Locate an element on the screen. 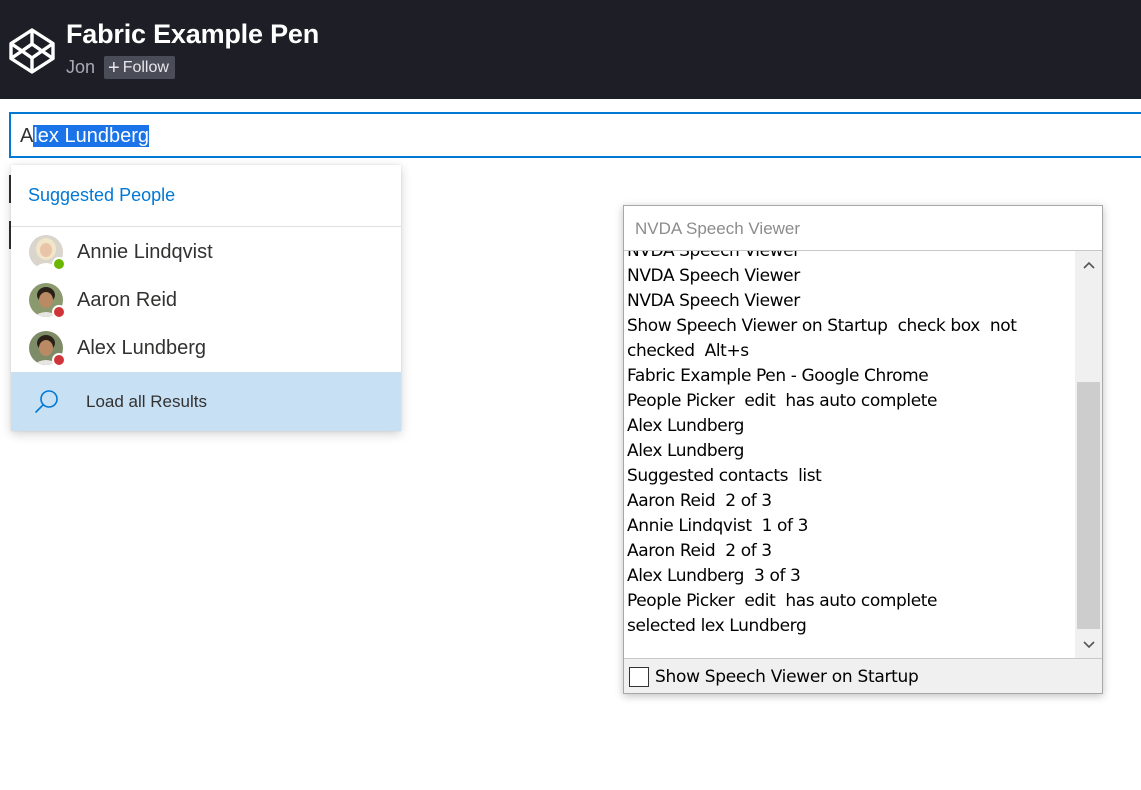 The width and height of the screenshot is (1141, 790). app-header: Fabric Example Pen Jon + Follow is located at coordinates (570, 49).